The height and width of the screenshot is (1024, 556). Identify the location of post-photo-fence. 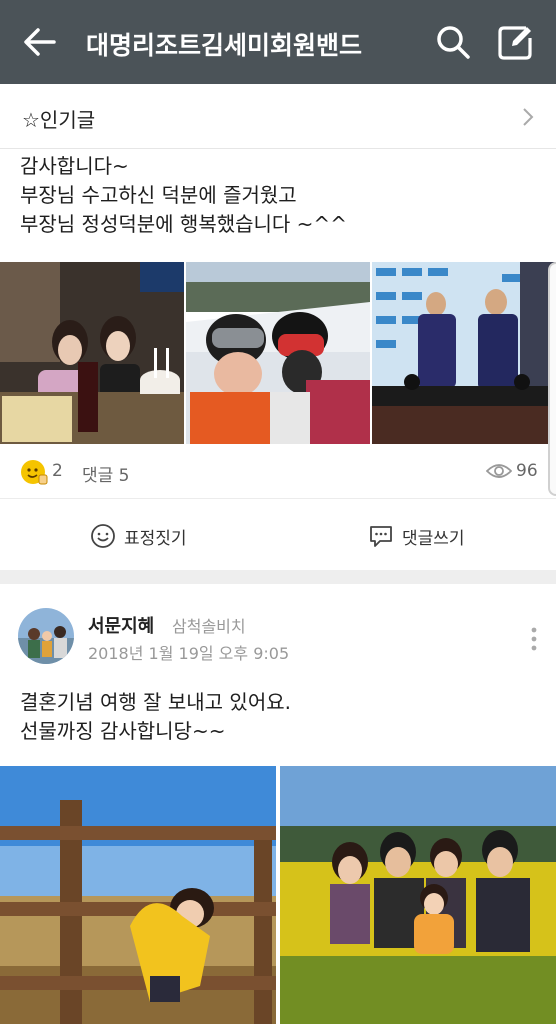
(138, 895).